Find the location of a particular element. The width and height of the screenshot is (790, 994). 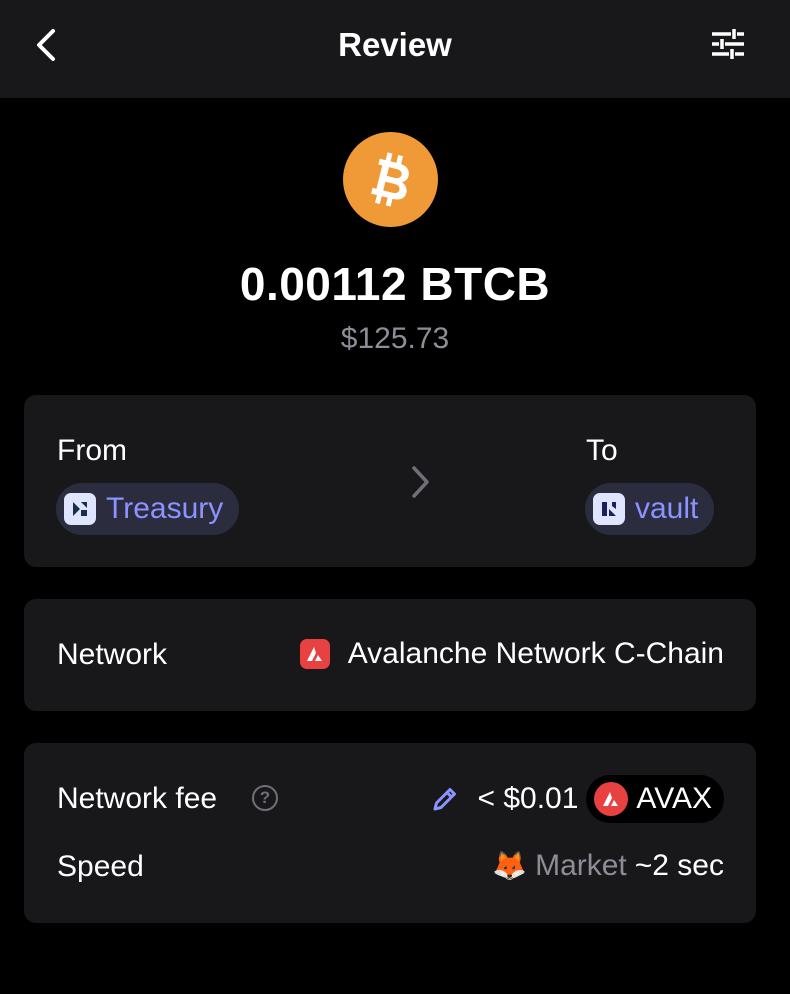

network-value: Avalanche Network C-Chain is located at coordinates (511, 654).